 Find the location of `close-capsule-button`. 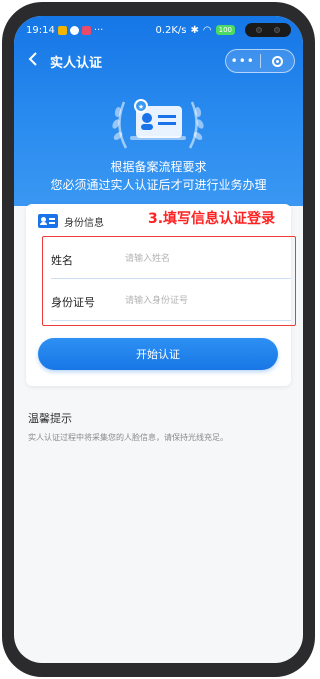

close-capsule-button is located at coordinates (278, 61).